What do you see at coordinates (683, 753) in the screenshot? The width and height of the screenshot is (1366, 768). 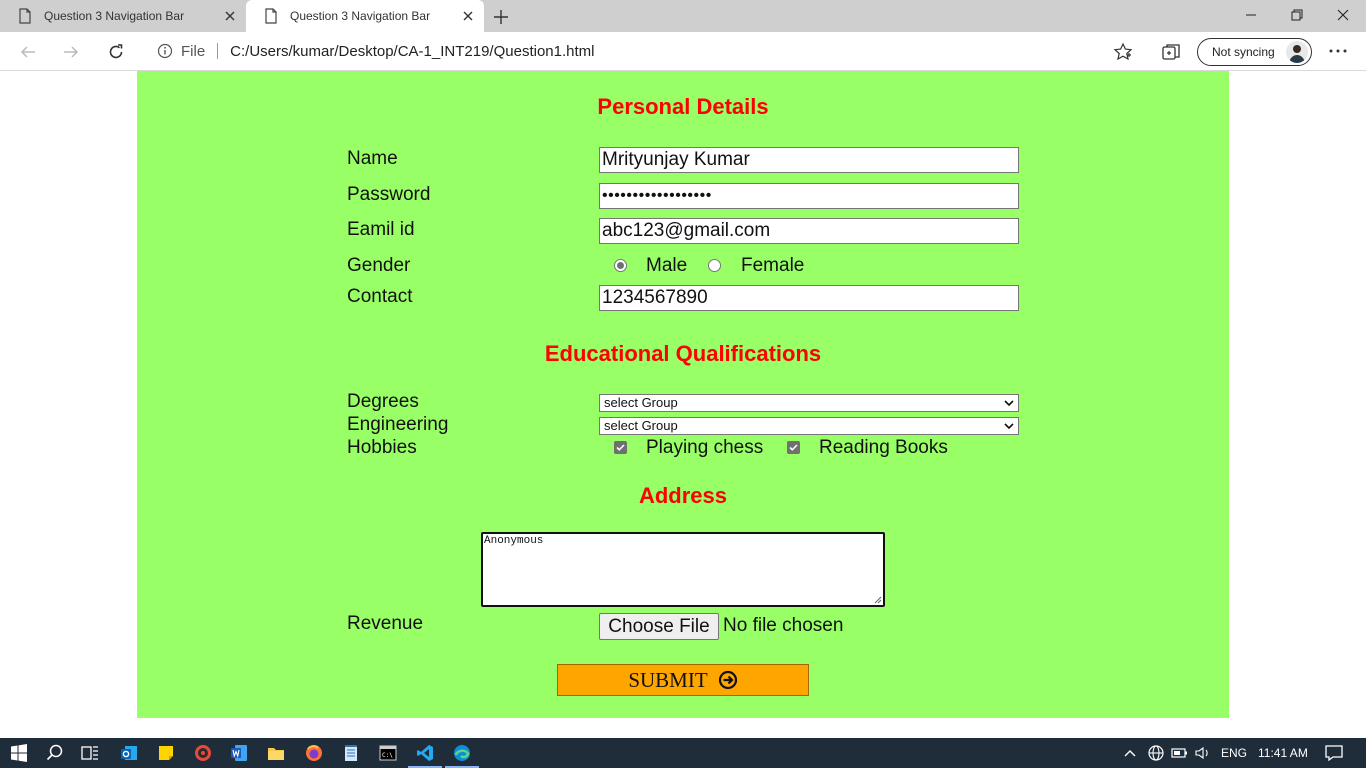 I see `taskbar: C:\ ENG 11:41 AM` at bounding box center [683, 753].